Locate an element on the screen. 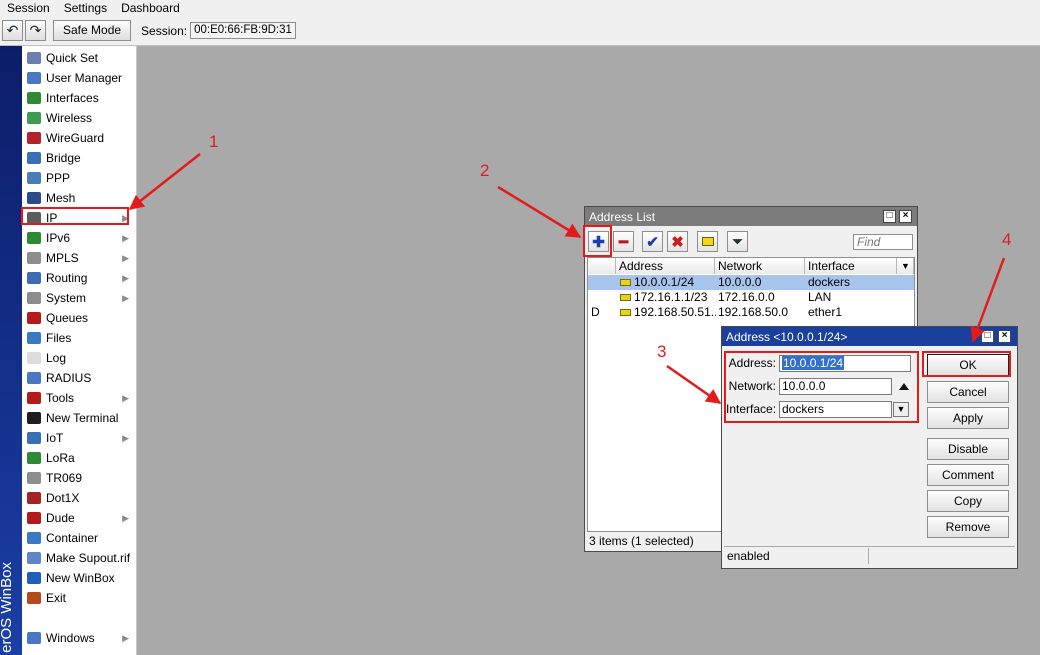  sidebar-item-dot1x: Dot1X is located at coordinates (79, 498).